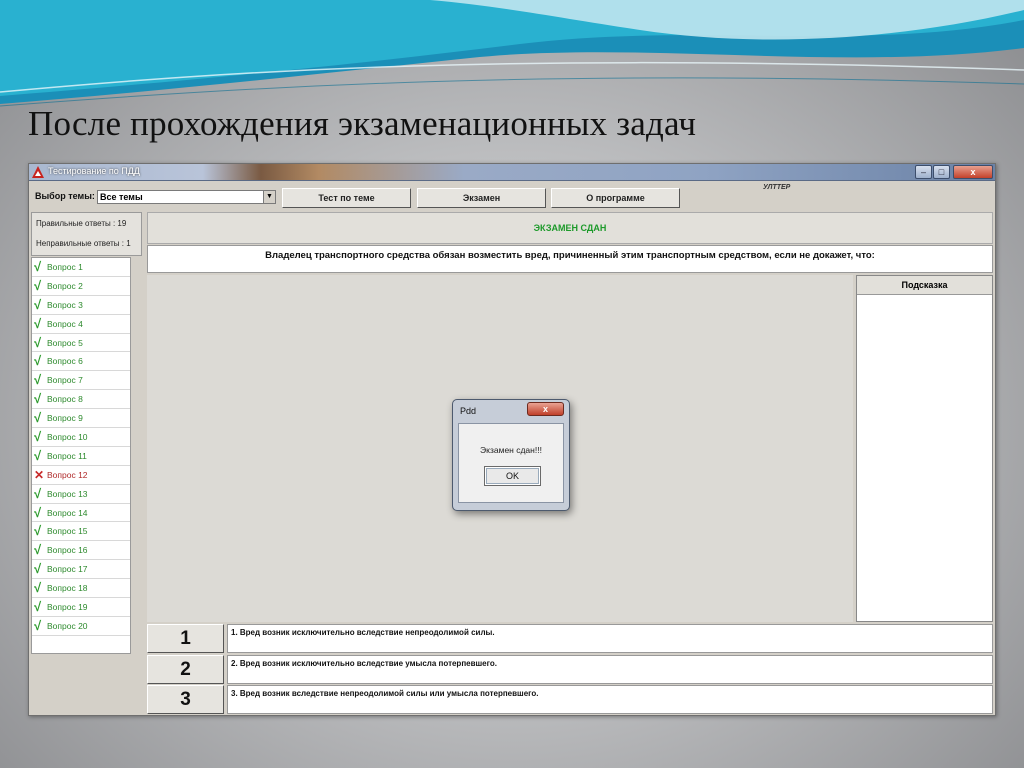 The width and height of the screenshot is (1024, 768). Describe the element at coordinates (941, 172) in the screenshot. I see `maximize-button: □` at that location.